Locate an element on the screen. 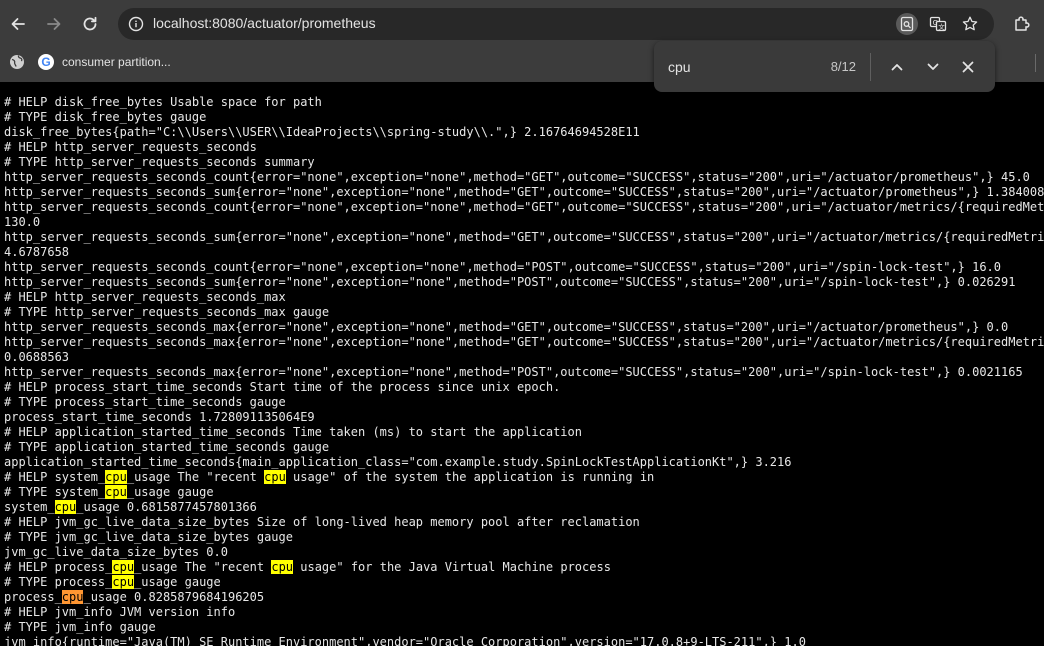 The height and width of the screenshot is (646, 1044). metric-line: # TYPE system_cpu_usage gauge is located at coordinates (109, 492).